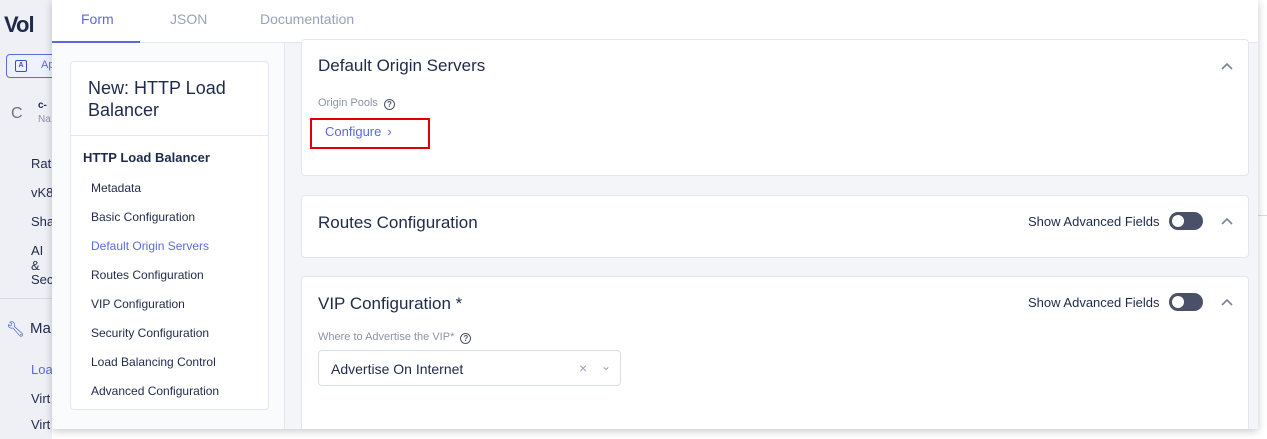 The height and width of the screenshot is (439, 1267). I want to click on nav-item-routes-configuration: Routes Configuration, so click(147, 275).